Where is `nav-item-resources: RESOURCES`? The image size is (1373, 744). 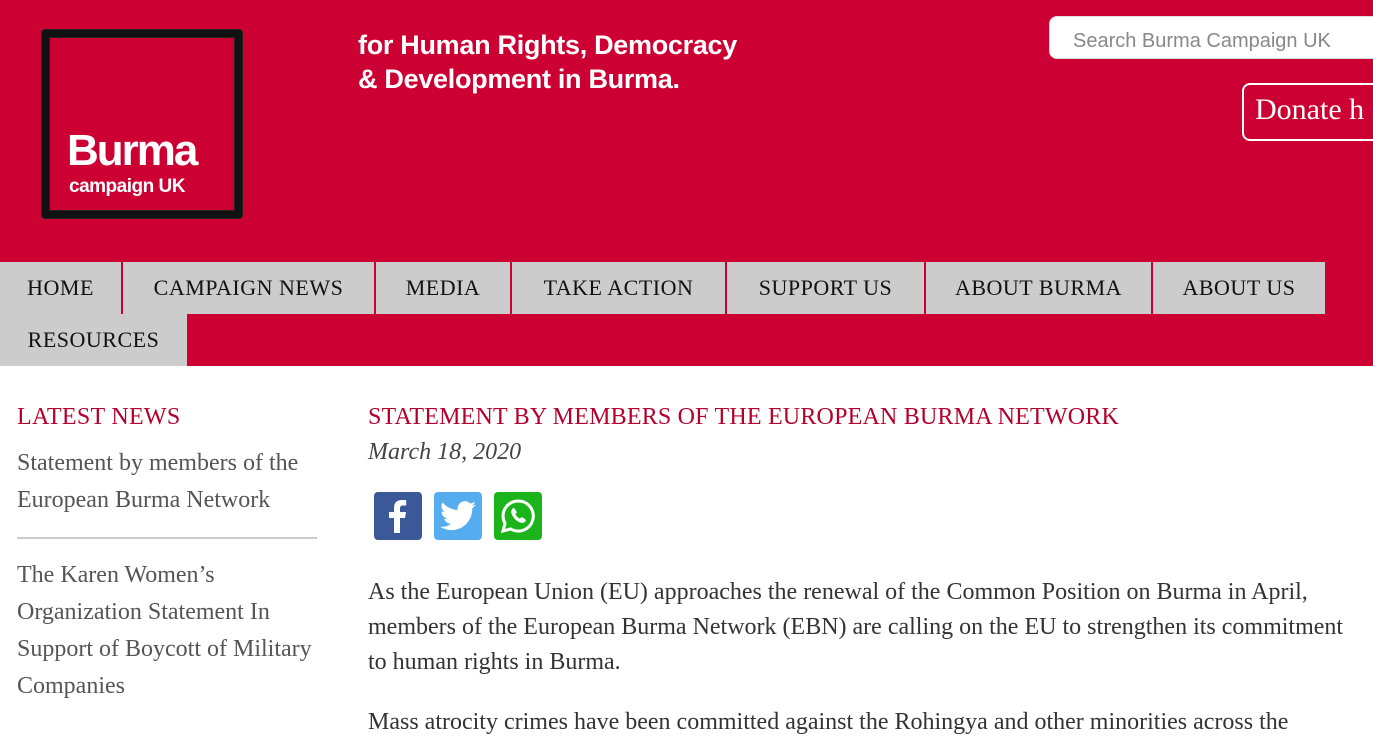 nav-item-resources: RESOURCES is located at coordinates (93, 340).